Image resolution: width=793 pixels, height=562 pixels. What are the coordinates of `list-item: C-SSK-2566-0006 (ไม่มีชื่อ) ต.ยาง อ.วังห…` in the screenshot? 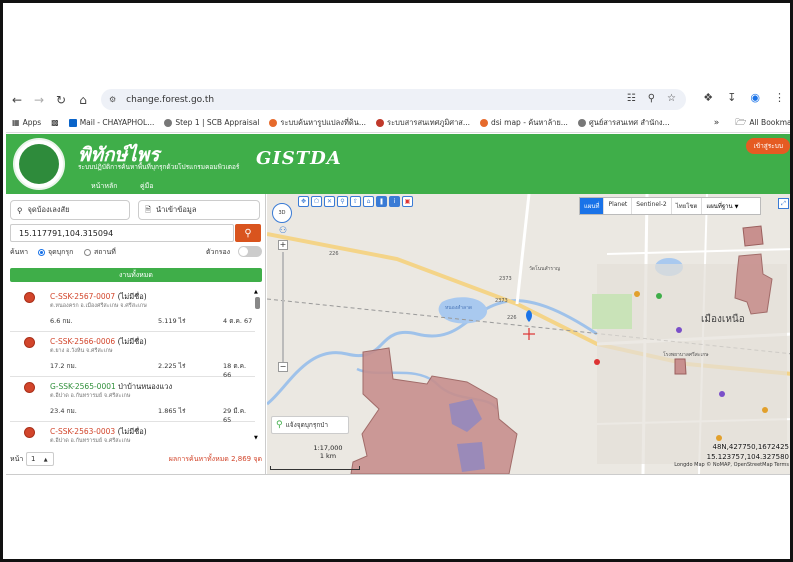 It's located at (132, 355).